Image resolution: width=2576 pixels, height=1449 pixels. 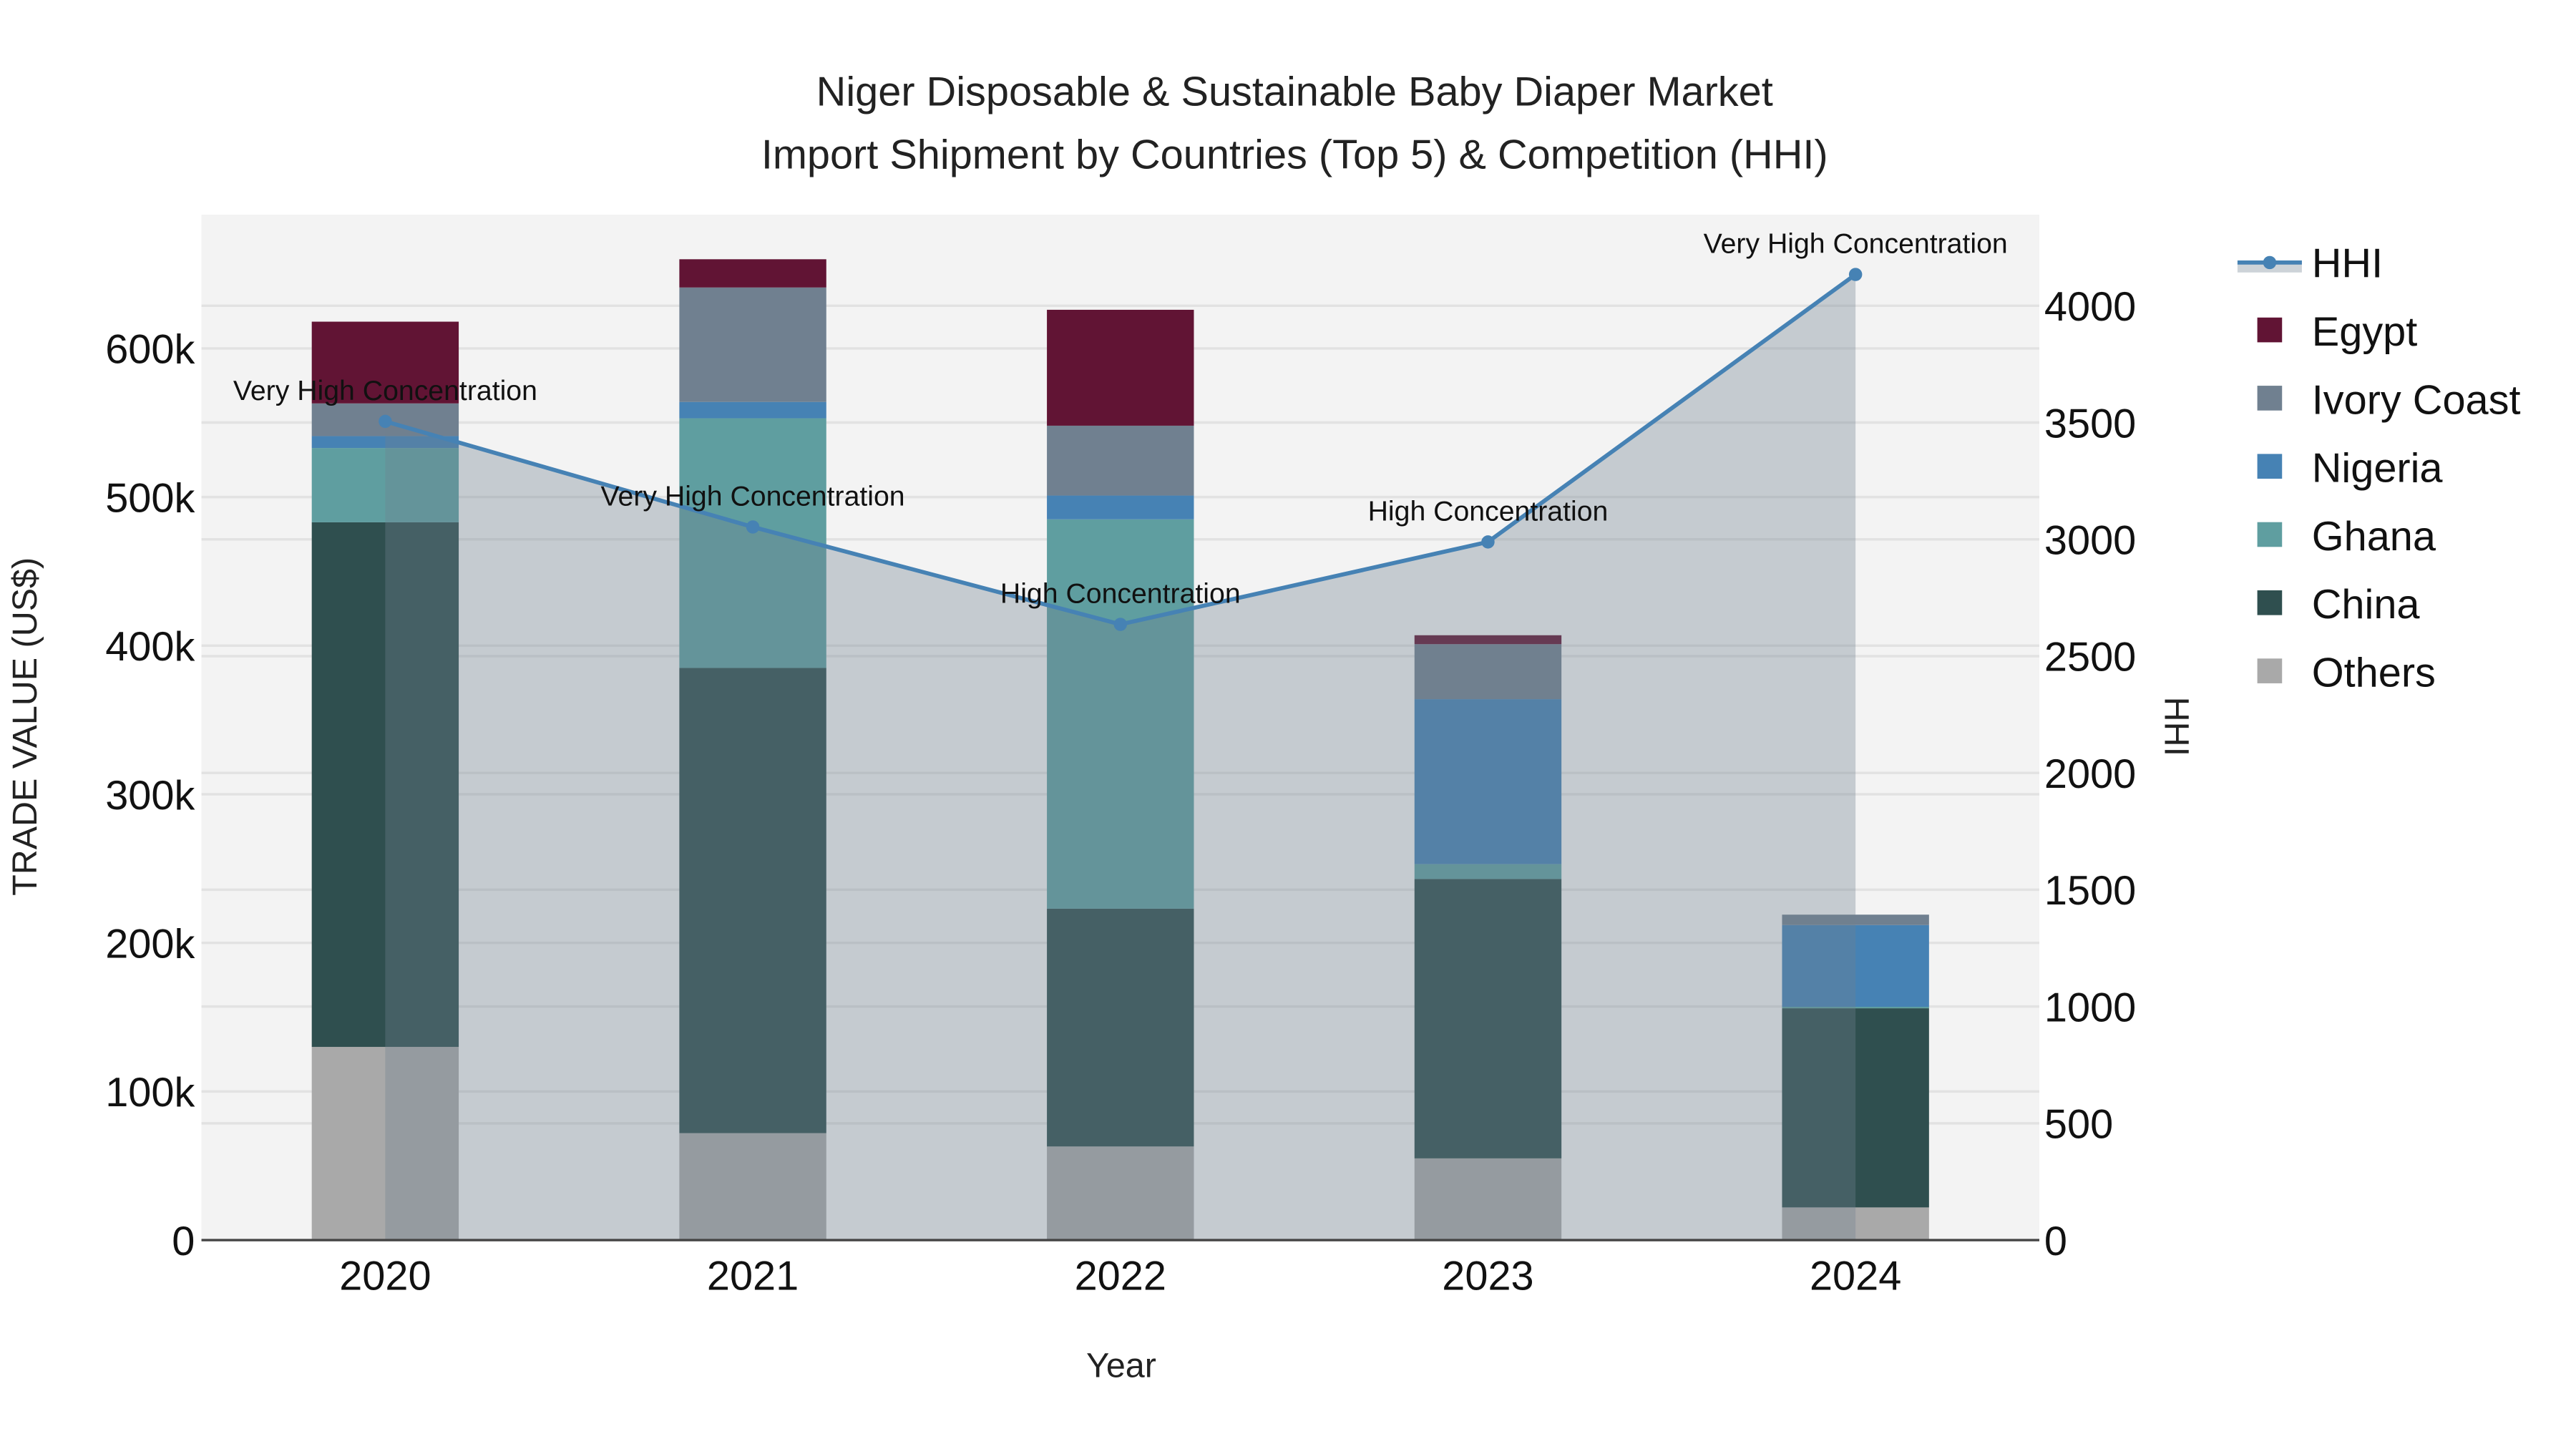 What do you see at coordinates (2055, 1241) in the screenshot?
I see `y2-tick-label: 0` at bounding box center [2055, 1241].